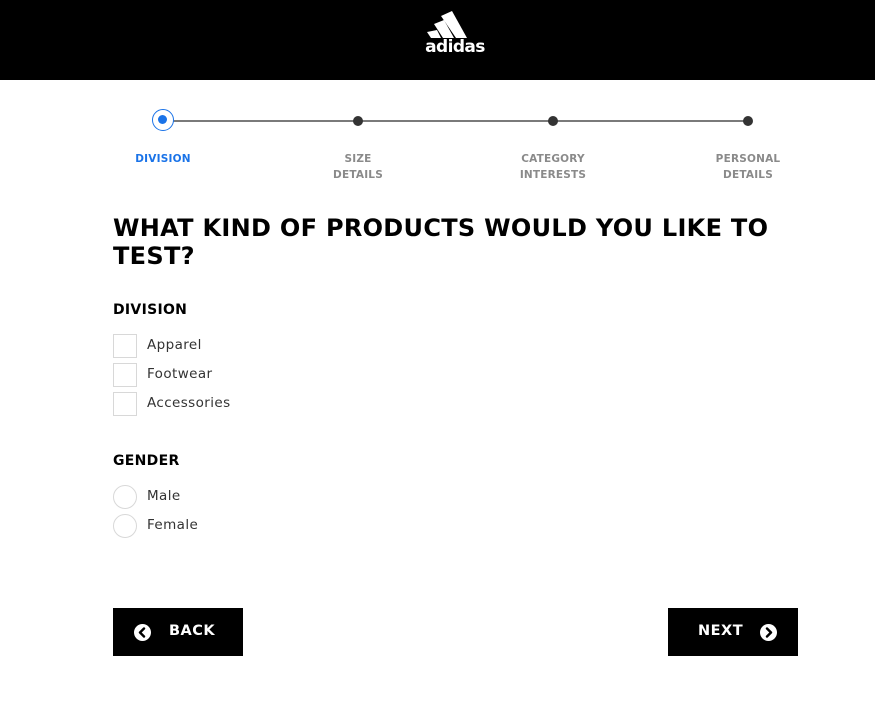 The image size is (875, 704). I want to click on step-indicator-division, so click(163, 120).